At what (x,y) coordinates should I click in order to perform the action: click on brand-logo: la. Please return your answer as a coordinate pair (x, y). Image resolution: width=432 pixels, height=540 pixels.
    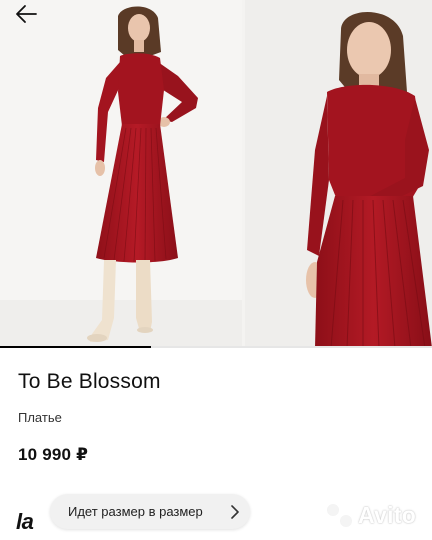
    Looking at the image, I should click on (25, 521).